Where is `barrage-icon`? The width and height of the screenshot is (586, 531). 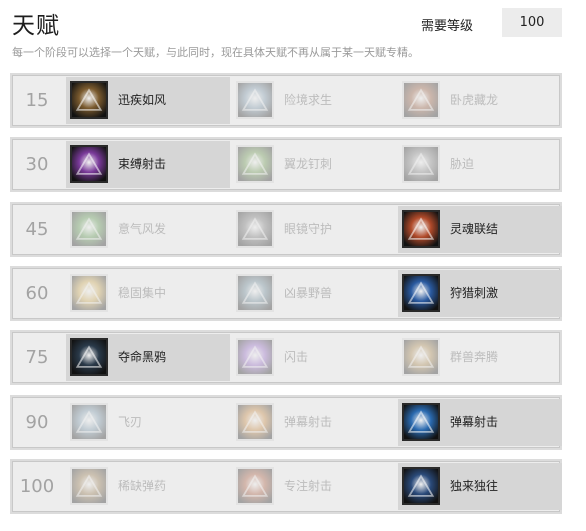 barrage-icon is located at coordinates (421, 422).